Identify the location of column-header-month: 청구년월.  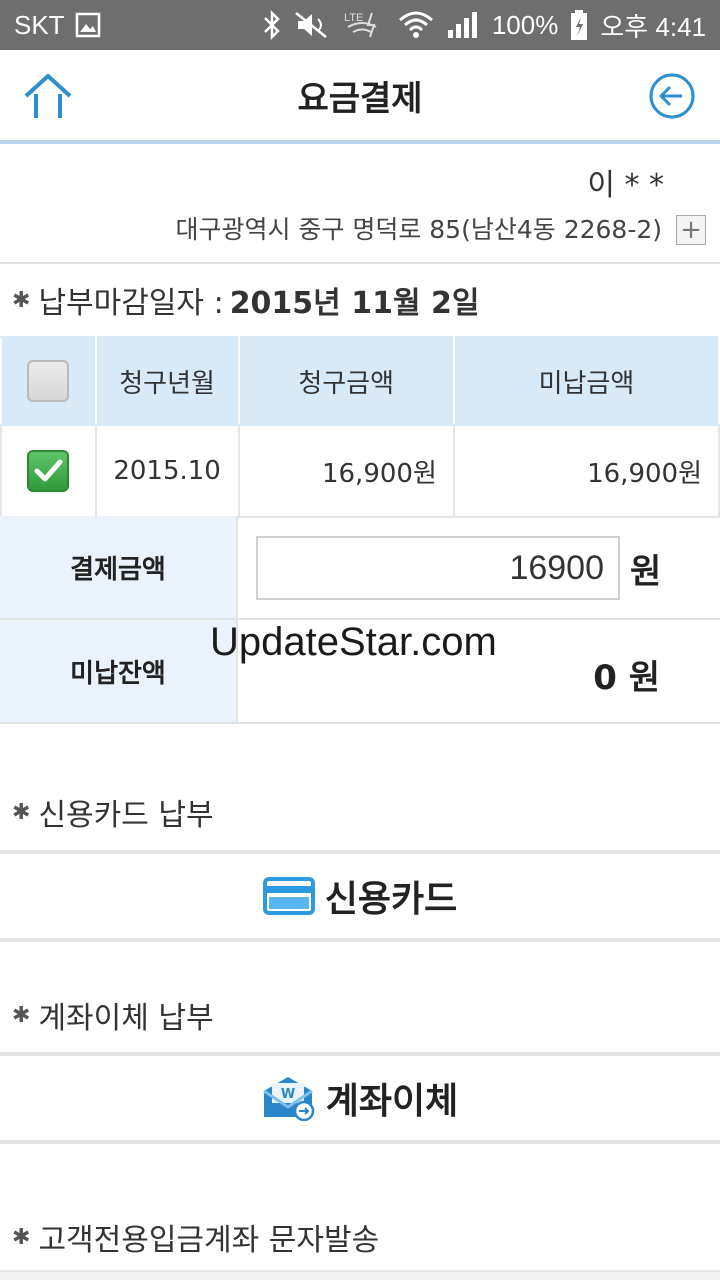
(167, 381).